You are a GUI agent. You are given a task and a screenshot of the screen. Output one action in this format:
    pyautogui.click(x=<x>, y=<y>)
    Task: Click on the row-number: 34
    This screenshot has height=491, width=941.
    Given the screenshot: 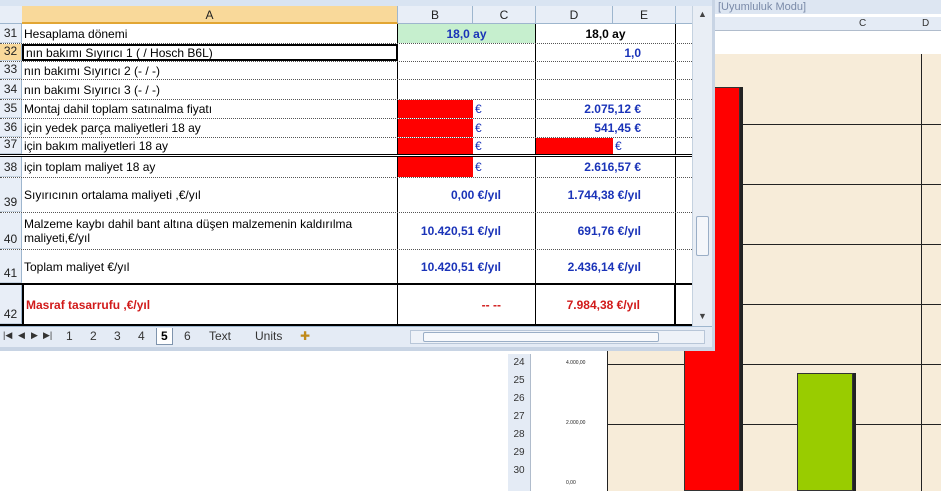 What is the action you would take?
    pyautogui.click(x=11, y=89)
    